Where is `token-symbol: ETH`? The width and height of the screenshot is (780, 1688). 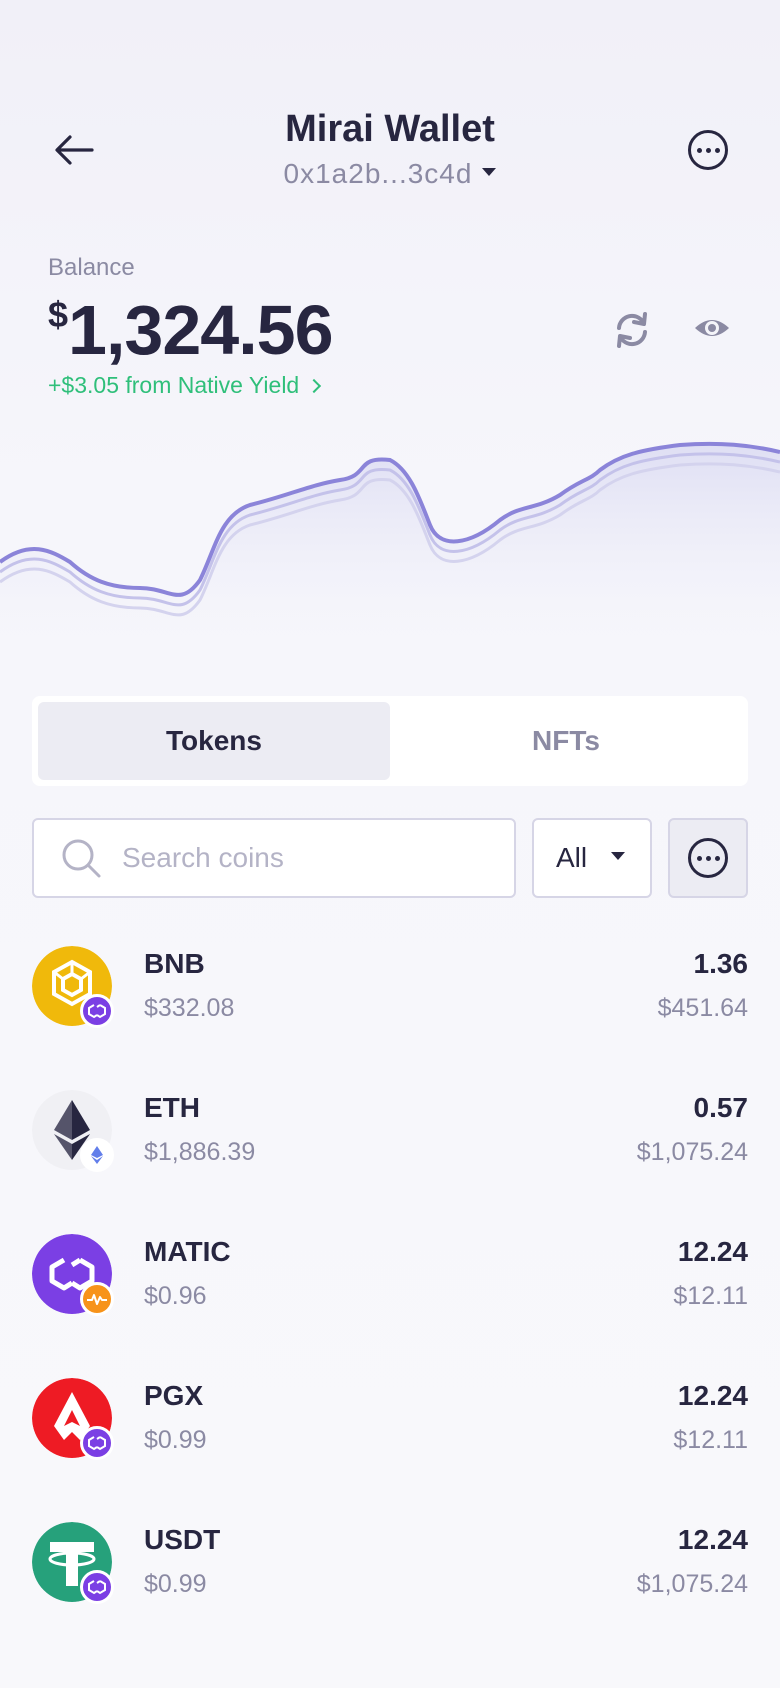
token-symbol: ETH is located at coordinates (172, 1107).